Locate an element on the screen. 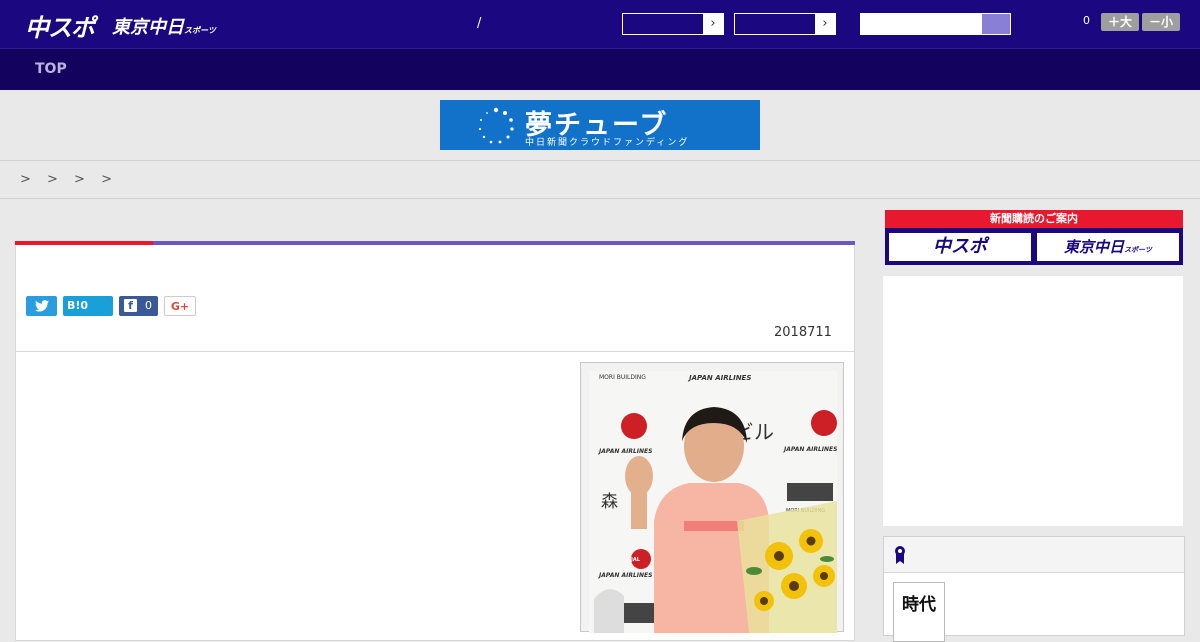 The image size is (1200, 642). subcategory-select: › is located at coordinates (785, 24).